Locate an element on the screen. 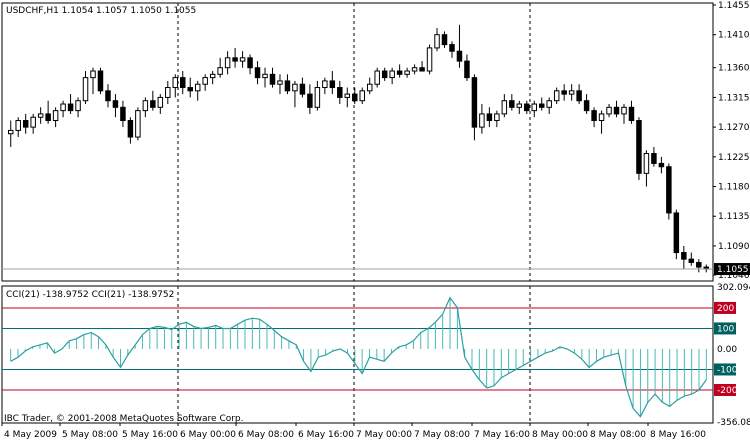  time-axis-label: 6 May 00:00 is located at coordinates (208, 435).